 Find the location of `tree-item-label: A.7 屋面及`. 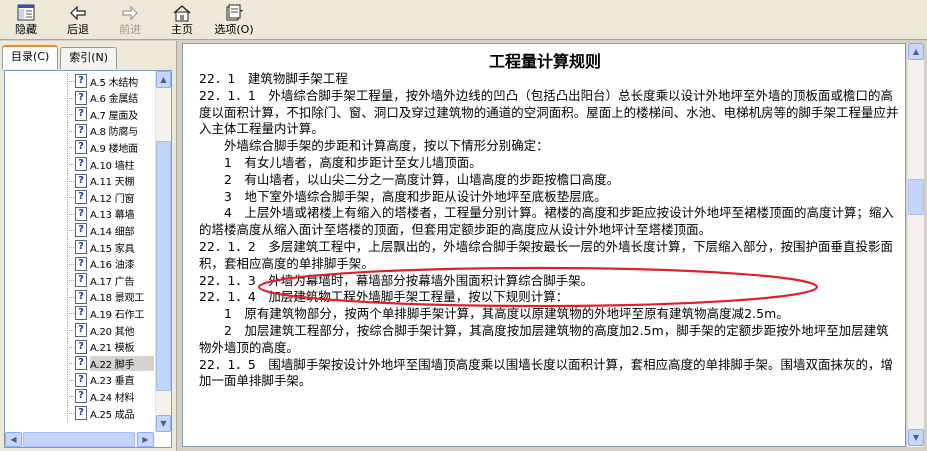

tree-item-label: A.7 屋面及 is located at coordinates (114, 116).